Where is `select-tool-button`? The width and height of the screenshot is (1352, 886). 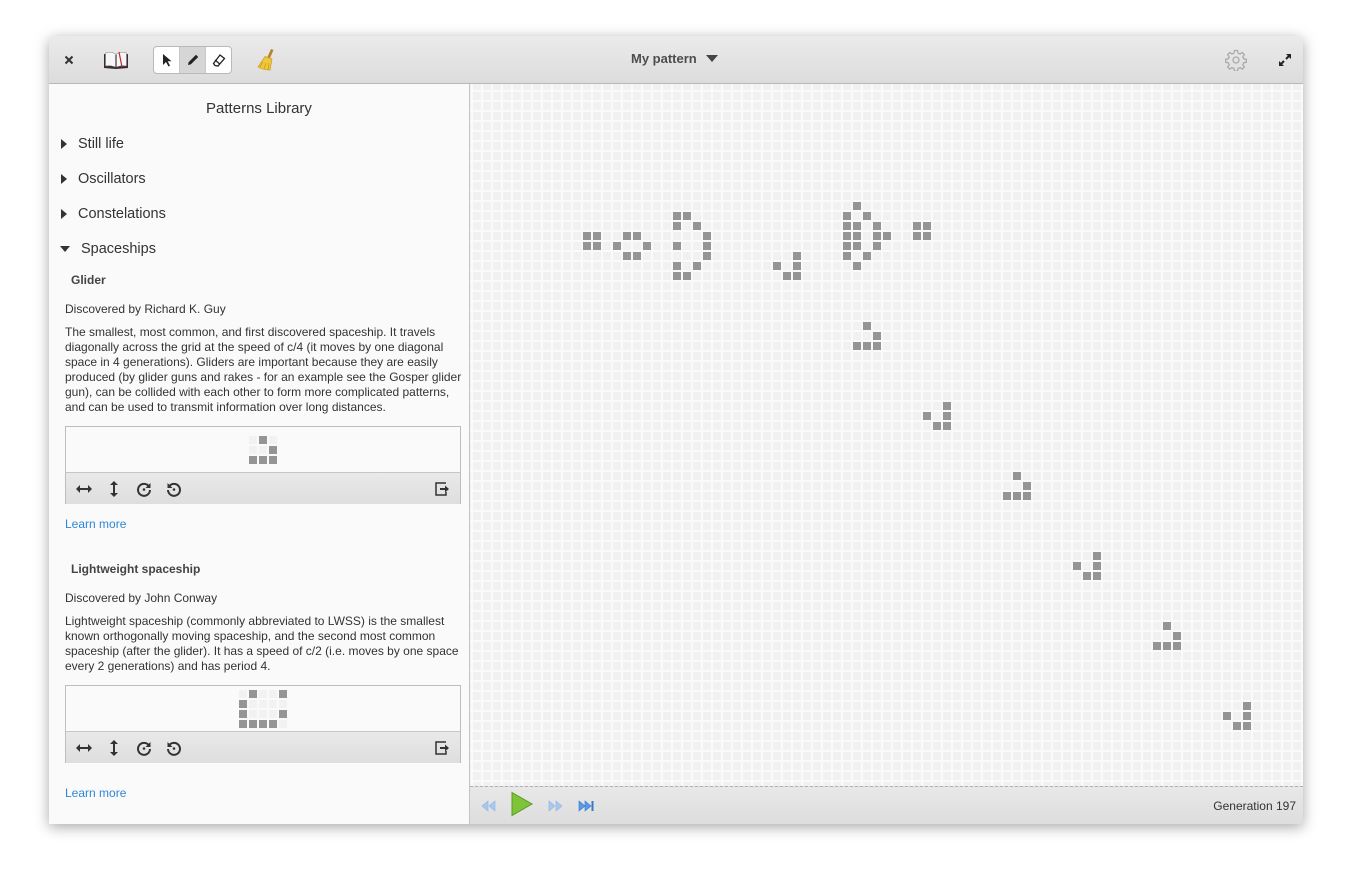 select-tool-button is located at coordinates (167, 60).